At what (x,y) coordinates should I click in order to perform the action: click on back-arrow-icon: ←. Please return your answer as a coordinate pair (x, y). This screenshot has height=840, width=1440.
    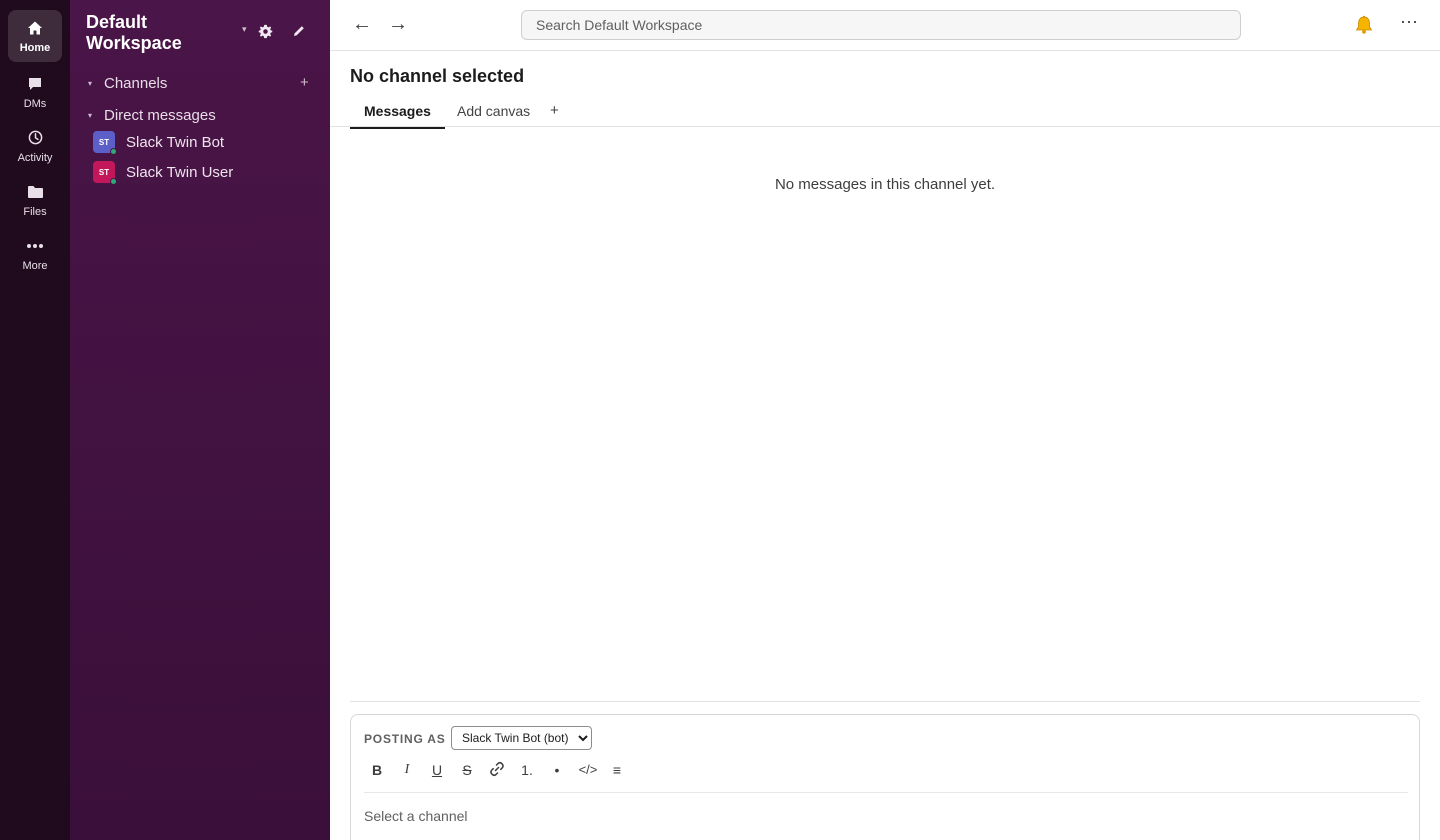
    Looking at the image, I should click on (362, 24).